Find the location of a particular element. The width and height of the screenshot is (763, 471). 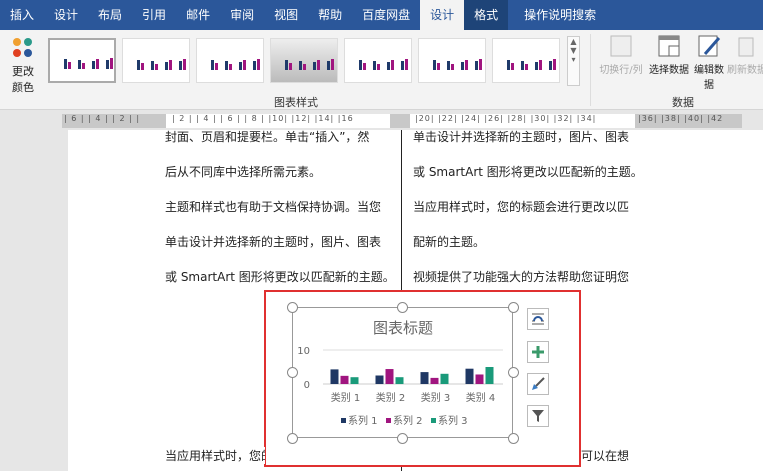

gallery-scroll: ▲ ▼ ▾ is located at coordinates (573, 61).